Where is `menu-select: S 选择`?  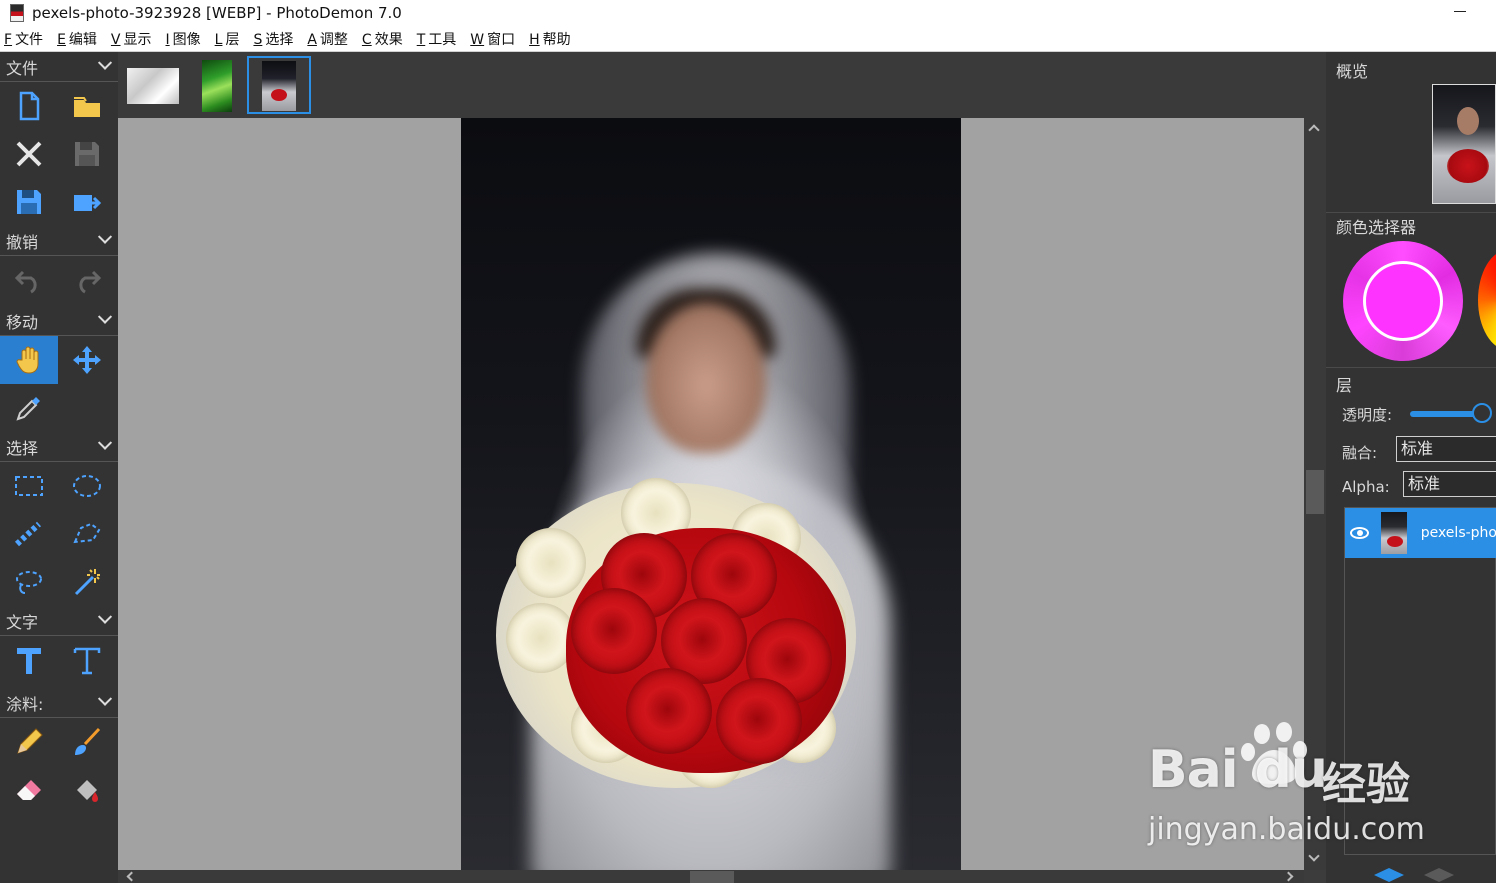
menu-select: S 选择 is located at coordinates (273, 39).